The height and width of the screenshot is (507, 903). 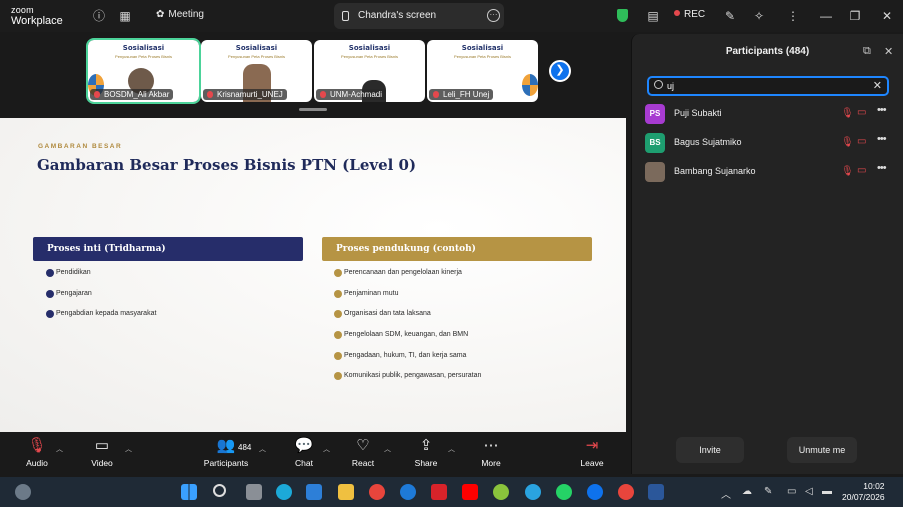 What do you see at coordinates (451, 449) in the screenshot?
I see `share-caret-icon: ︿` at bounding box center [451, 449].